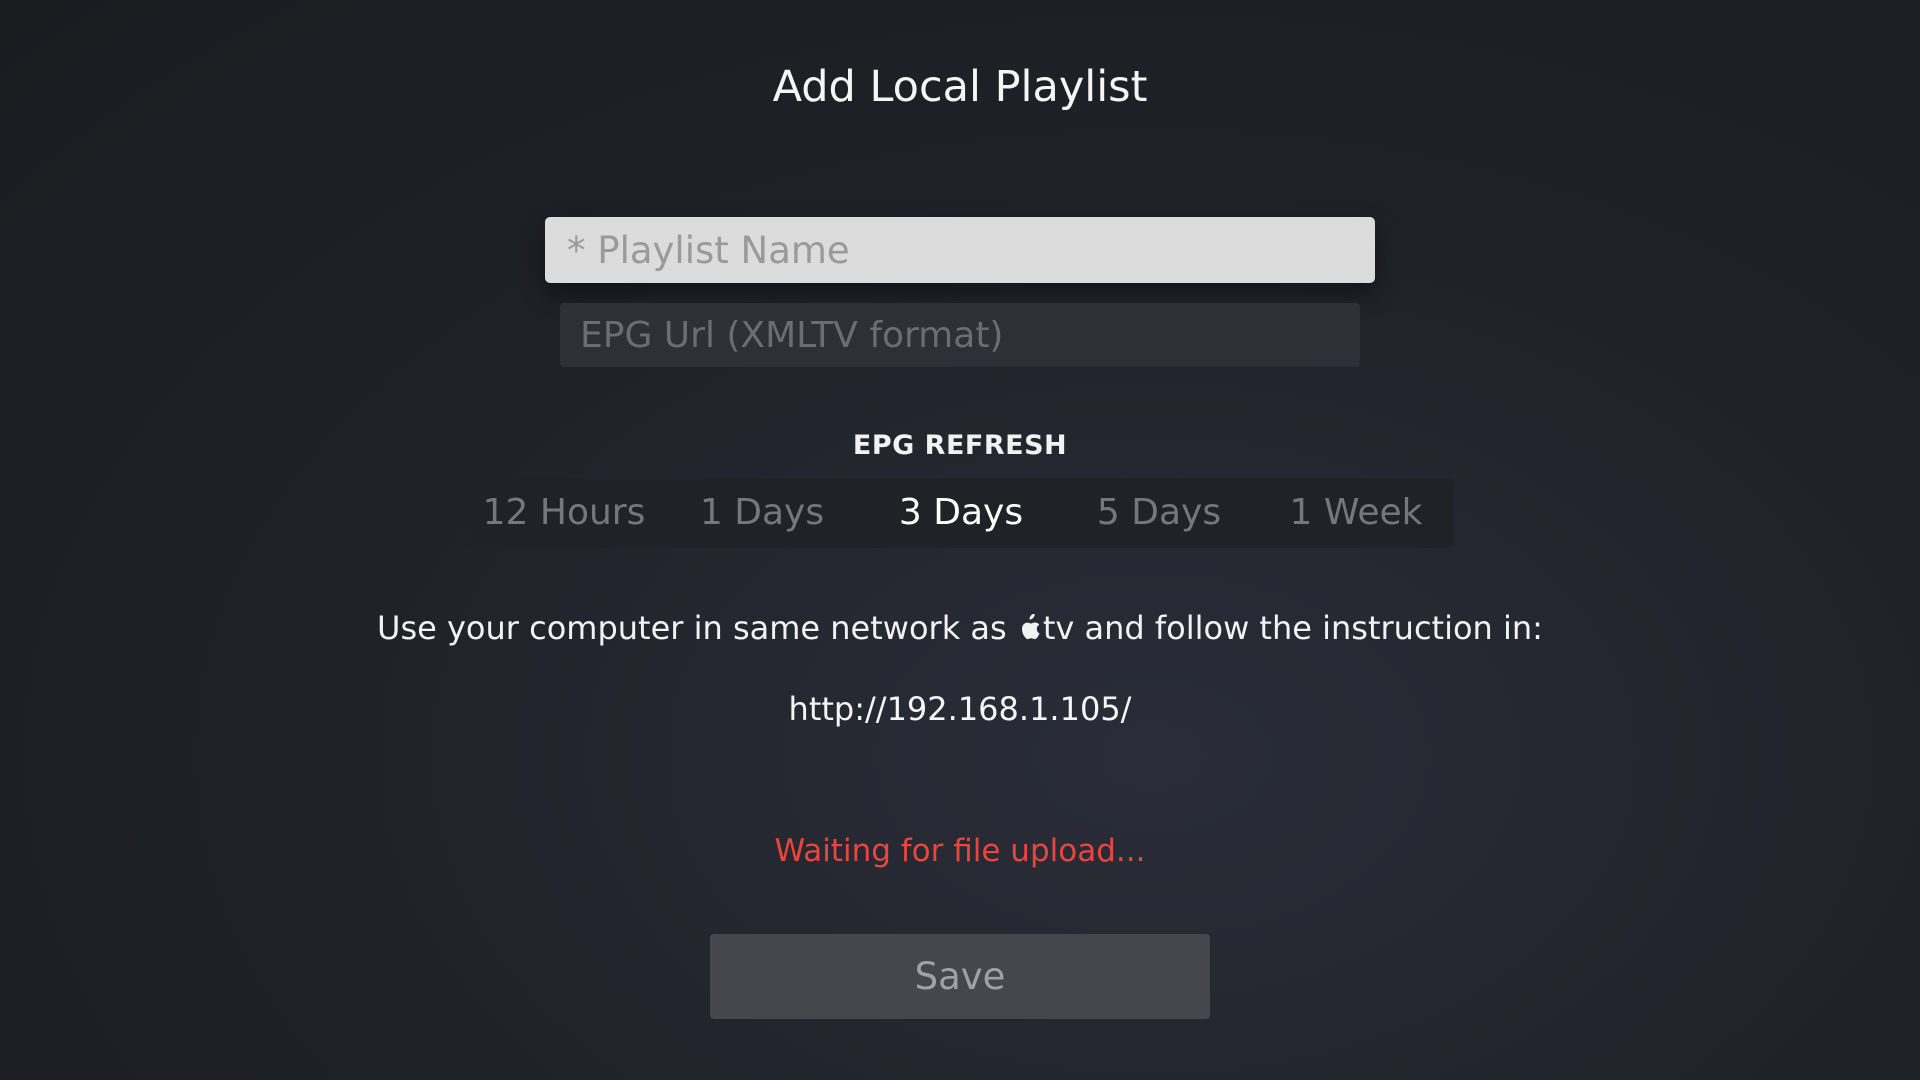  I want to click on playlist-name-input, so click(960, 250).